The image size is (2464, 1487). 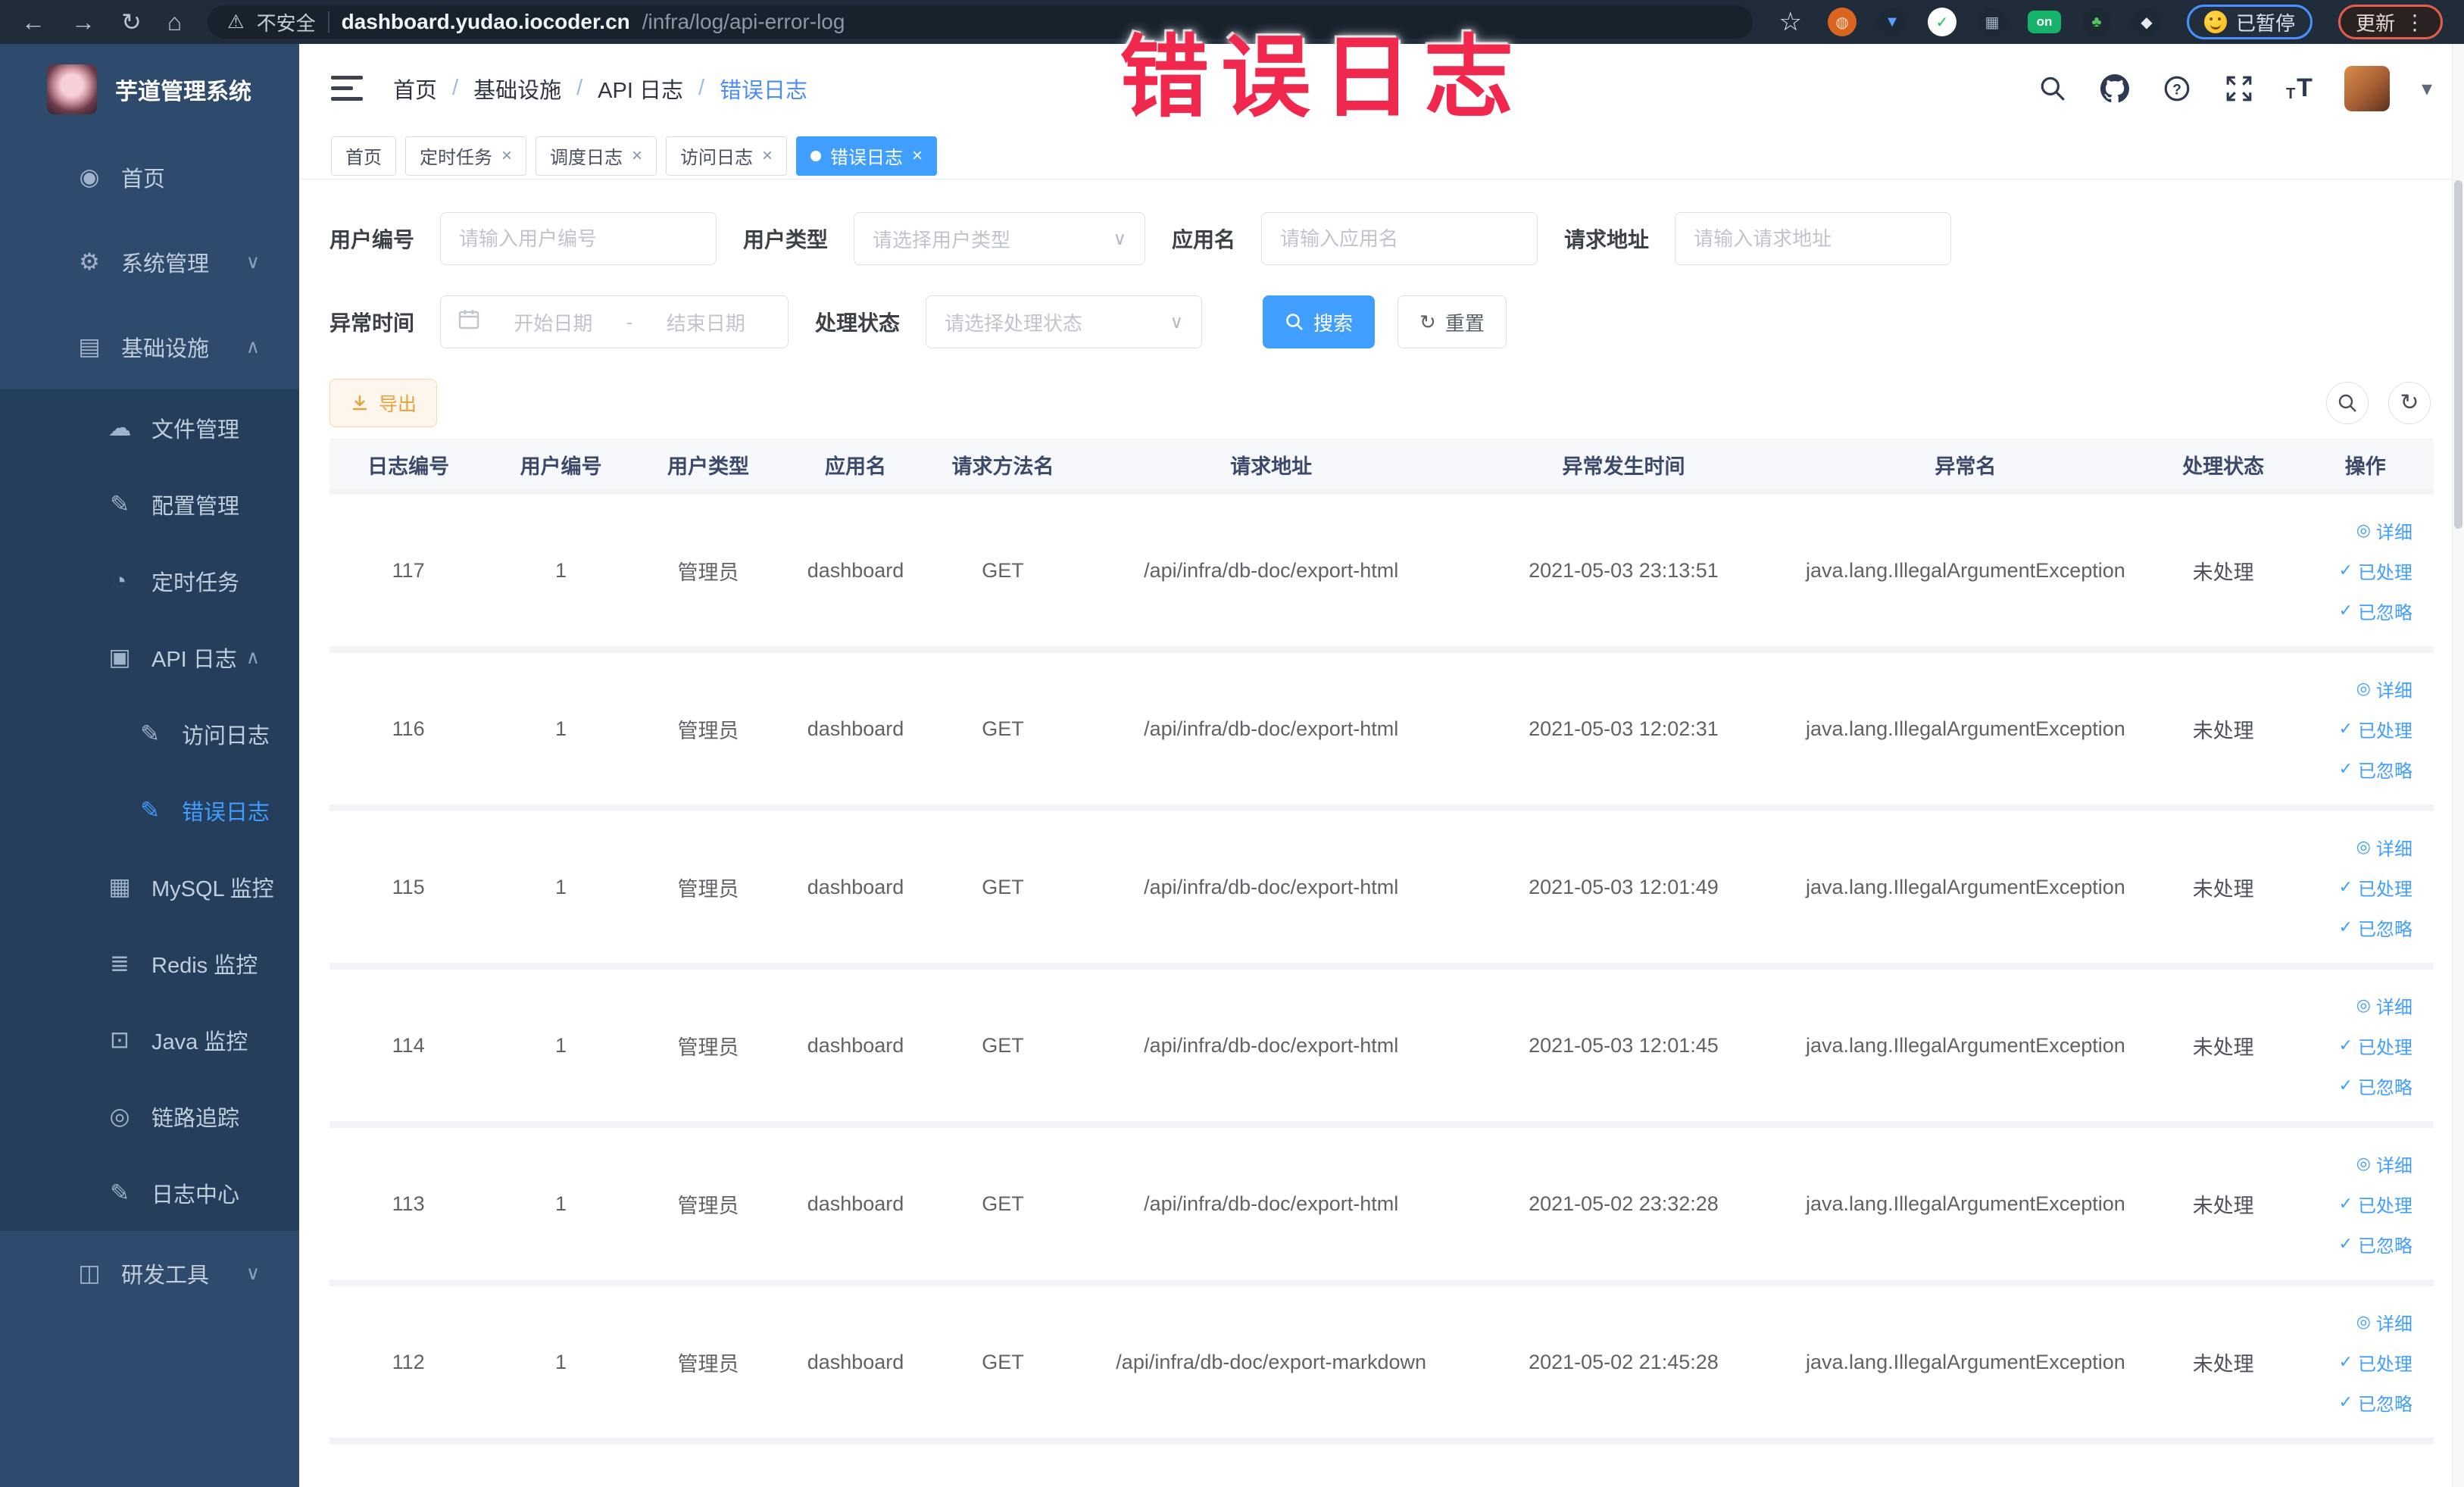 I want to click on sidebar-item-access-log: ✎ 访问日志, so click(x=149, y=733).